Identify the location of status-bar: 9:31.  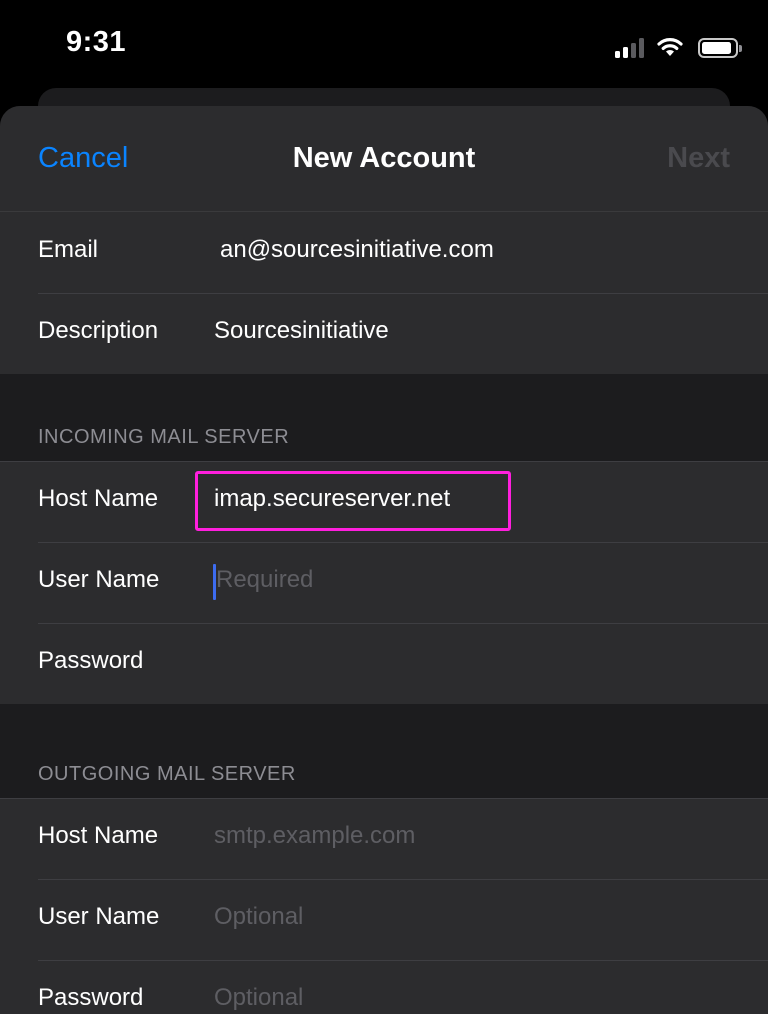
(384, 46).